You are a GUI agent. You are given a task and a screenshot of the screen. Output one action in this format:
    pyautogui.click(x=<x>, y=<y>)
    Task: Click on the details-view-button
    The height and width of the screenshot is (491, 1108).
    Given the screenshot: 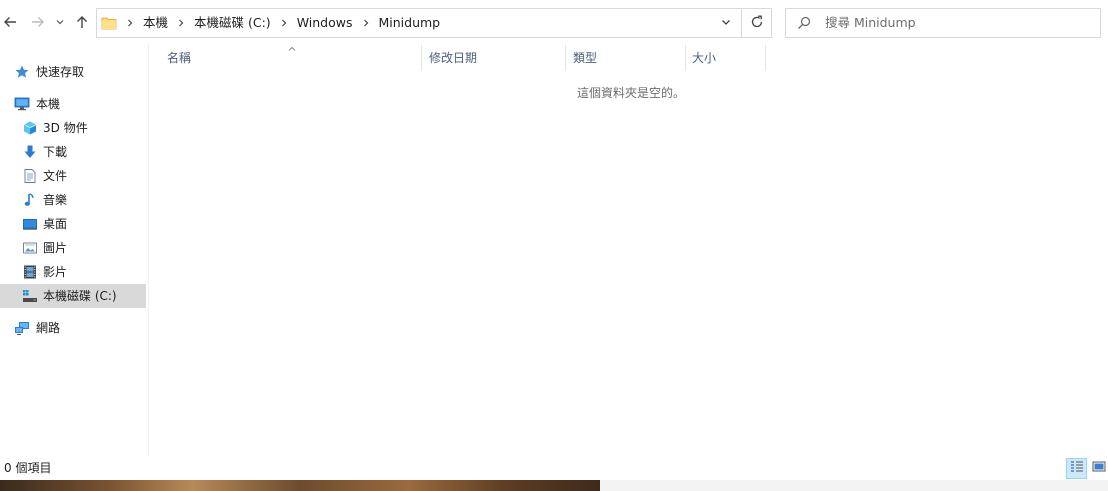 What is the action you would take?
    pyautogui.click(x=1076, y=468)
    